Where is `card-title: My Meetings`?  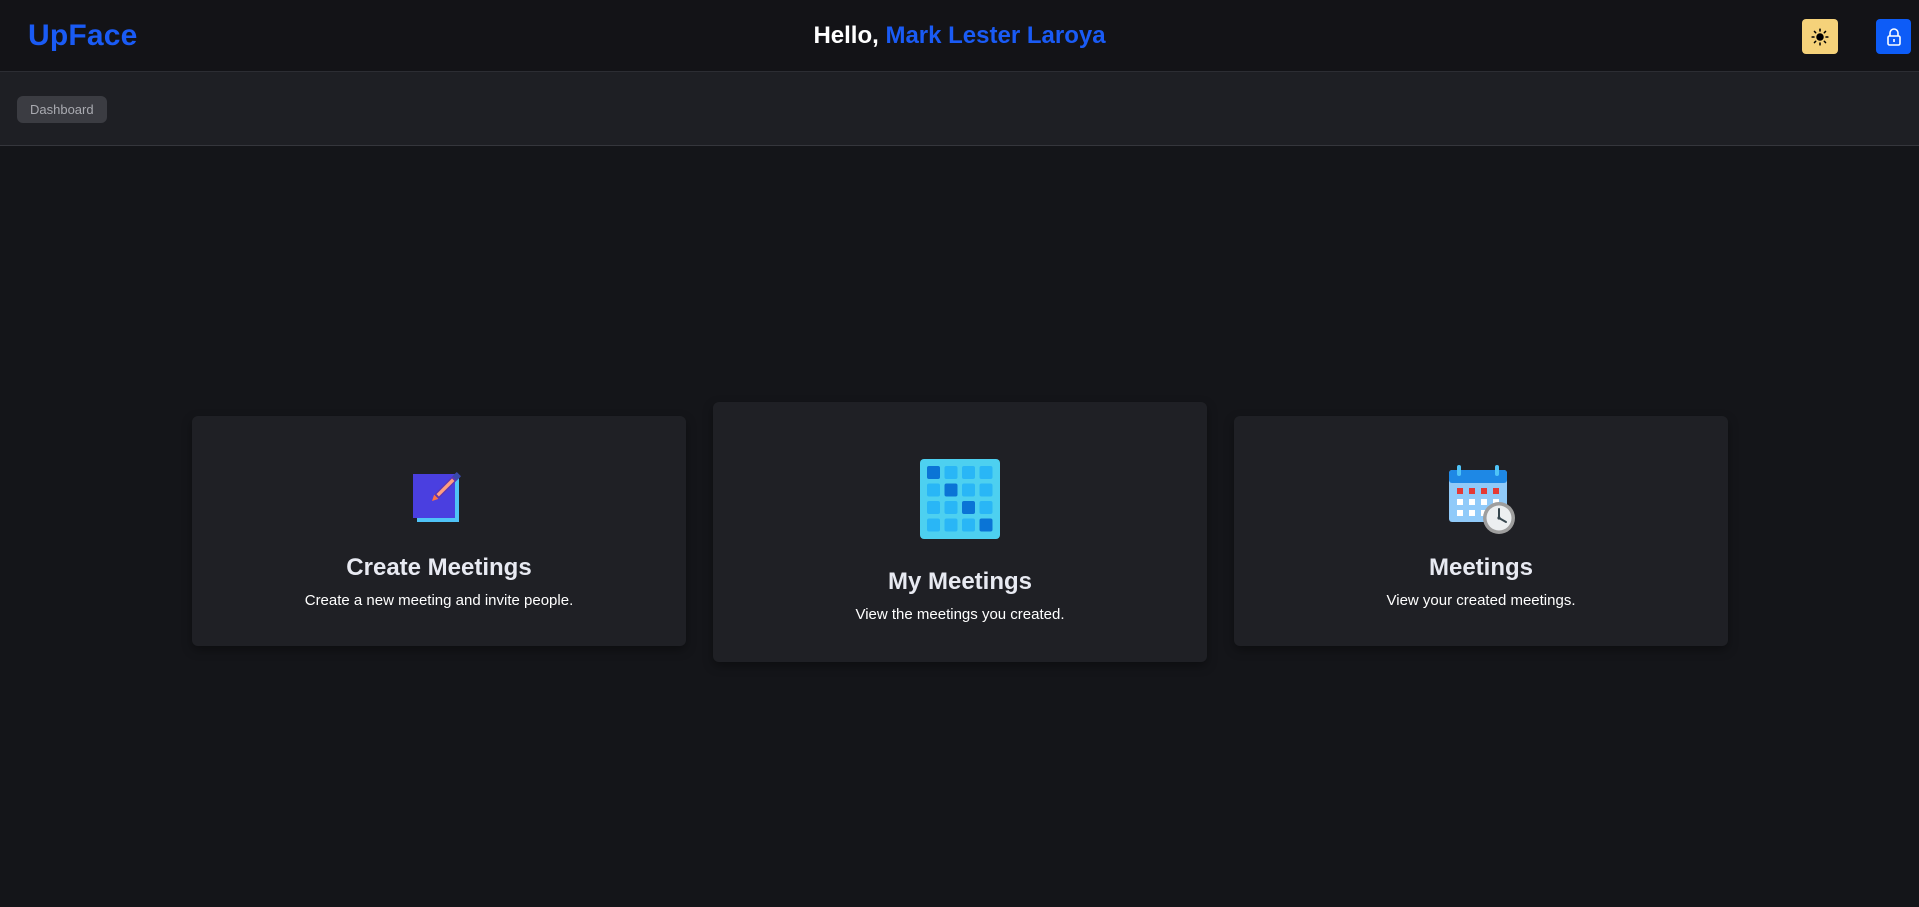
card-title: My Meetings is located at coordinates (960, 581).